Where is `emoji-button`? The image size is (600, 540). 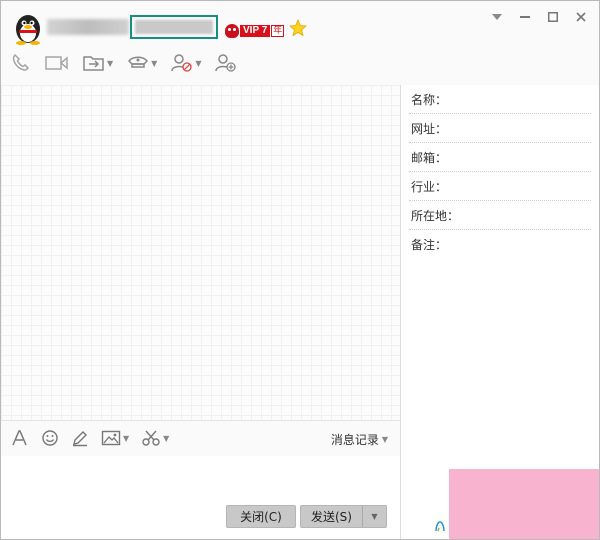 emoji-button is located at coordinates (50, 438).